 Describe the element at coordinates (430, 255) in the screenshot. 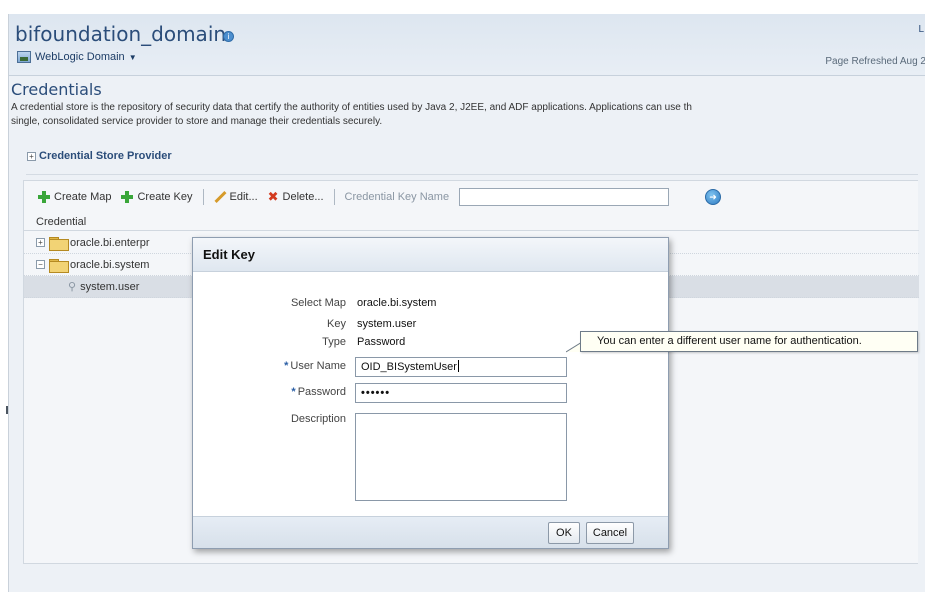

I see `dialog-title: Edit Key` at that location.